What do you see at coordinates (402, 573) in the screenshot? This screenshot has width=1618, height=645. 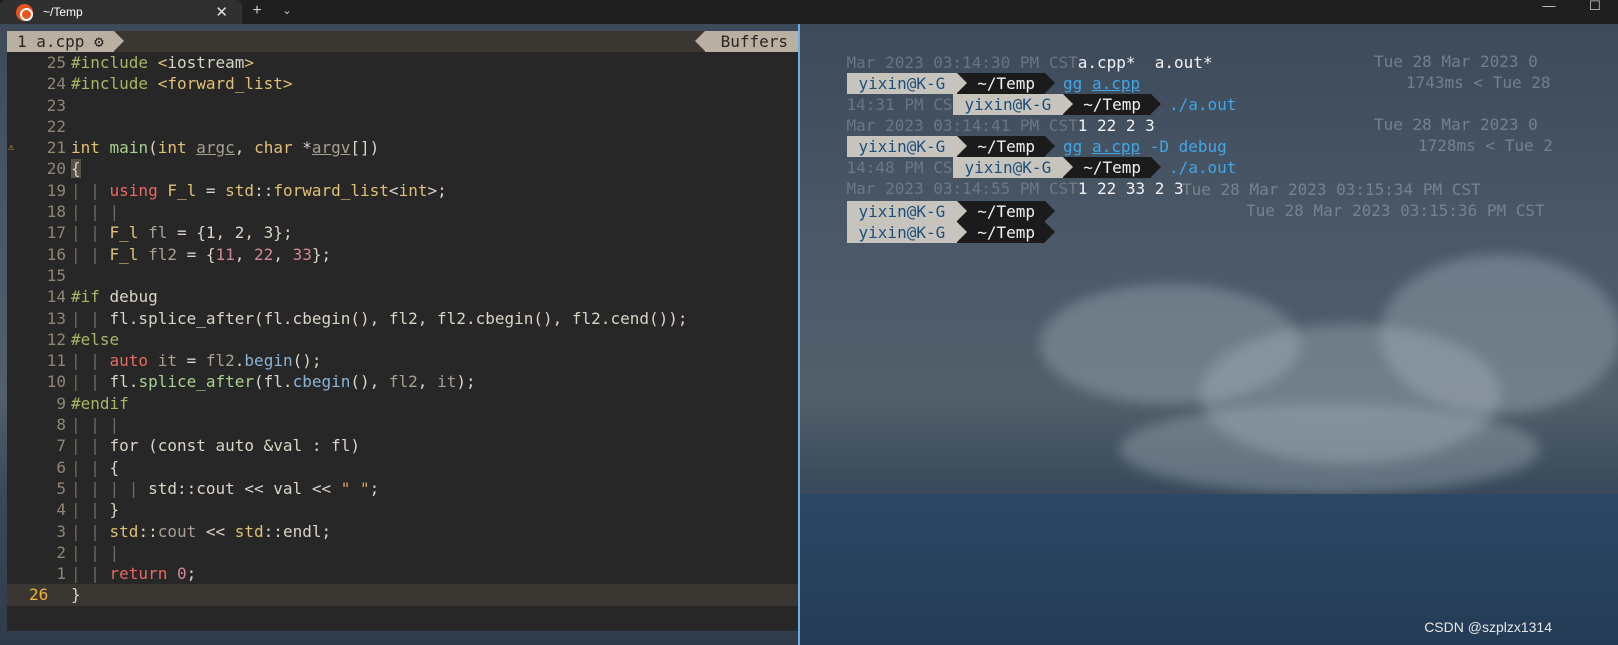 I see `code-line: 1 | | return 0;` at bounding box center [402, 573].